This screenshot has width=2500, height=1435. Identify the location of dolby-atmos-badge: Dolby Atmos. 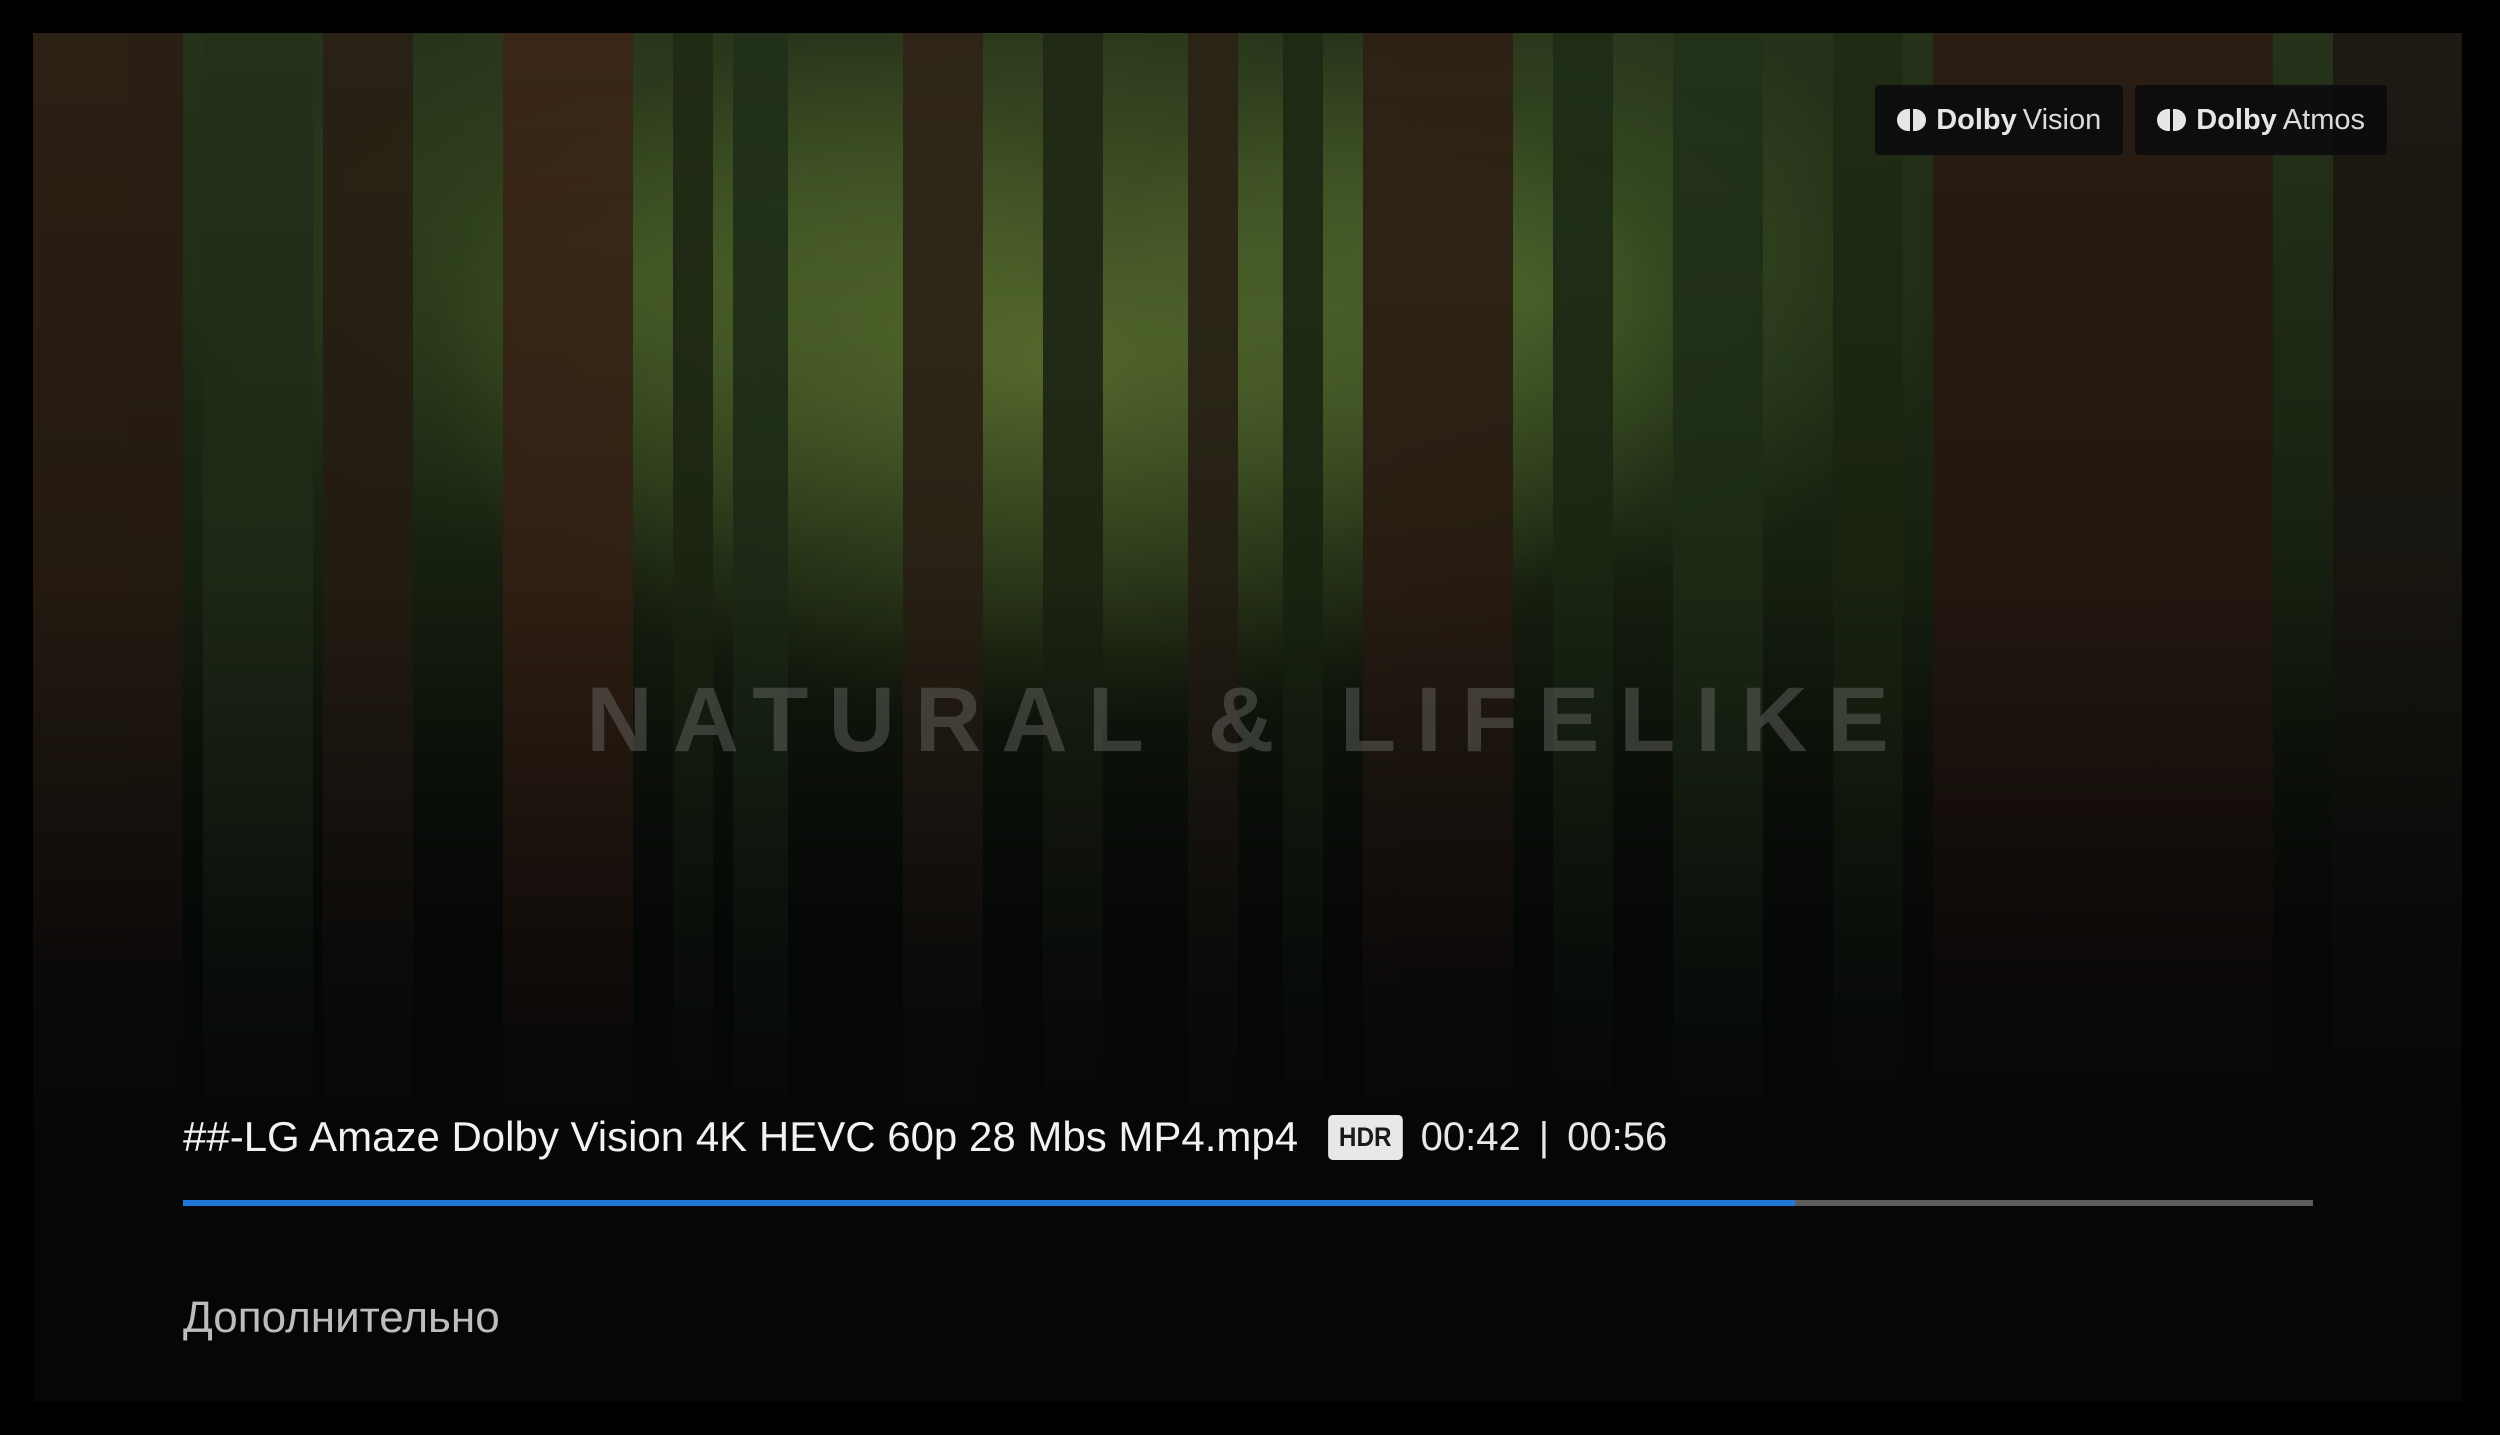
(2261, 120).